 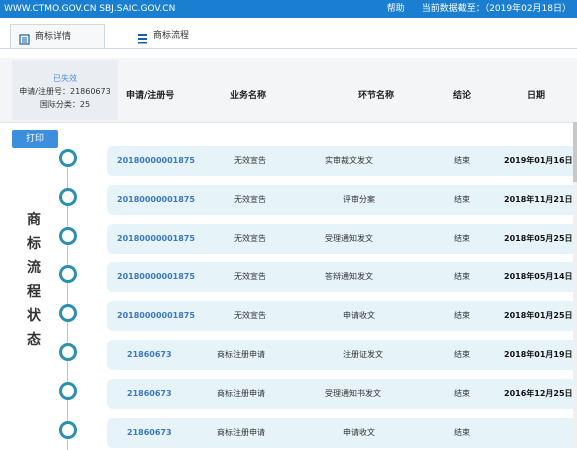 What do you see at coordinates (538, 393) in the screenshot?
I see `row-date: 2016年12月25日` at bounding box center [538, 393].